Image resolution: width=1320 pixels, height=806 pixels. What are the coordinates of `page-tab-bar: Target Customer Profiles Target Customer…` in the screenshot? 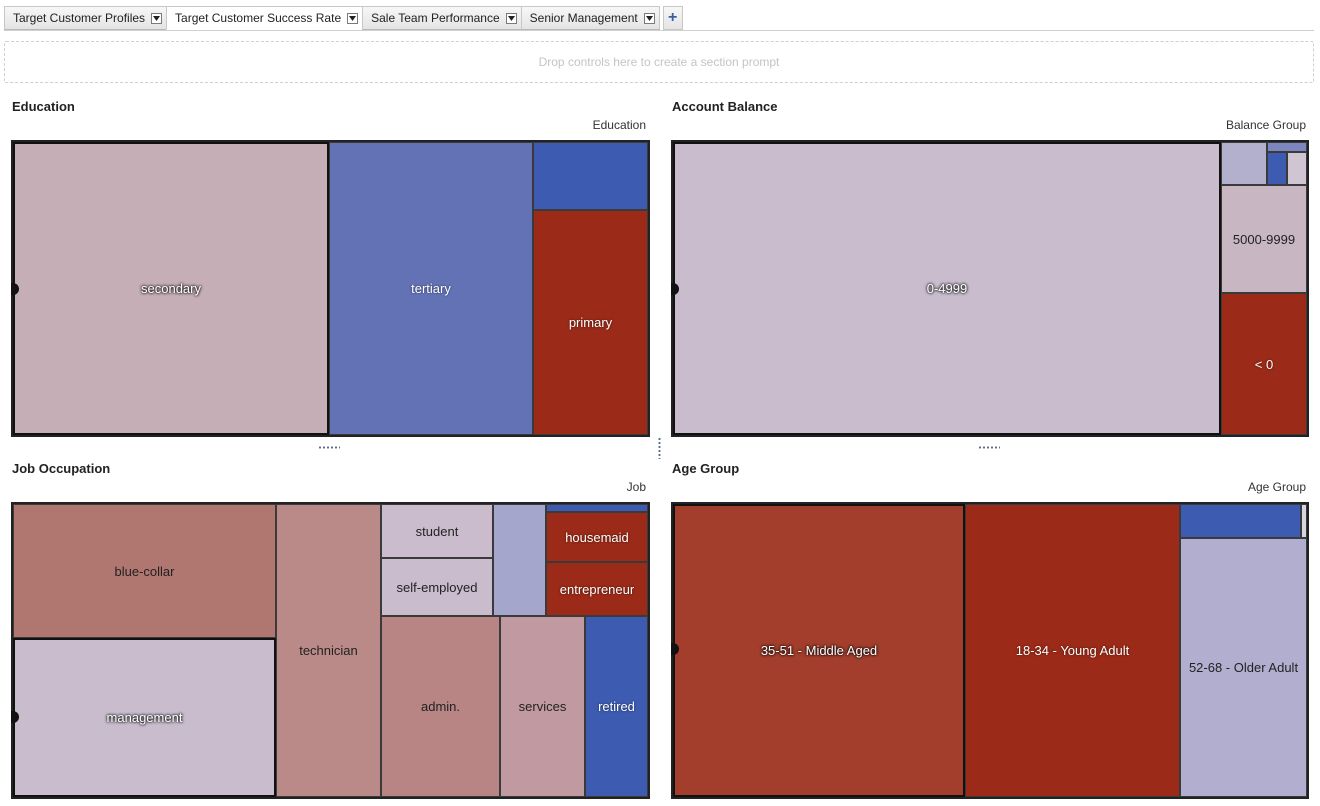 It's located at (343, 19).